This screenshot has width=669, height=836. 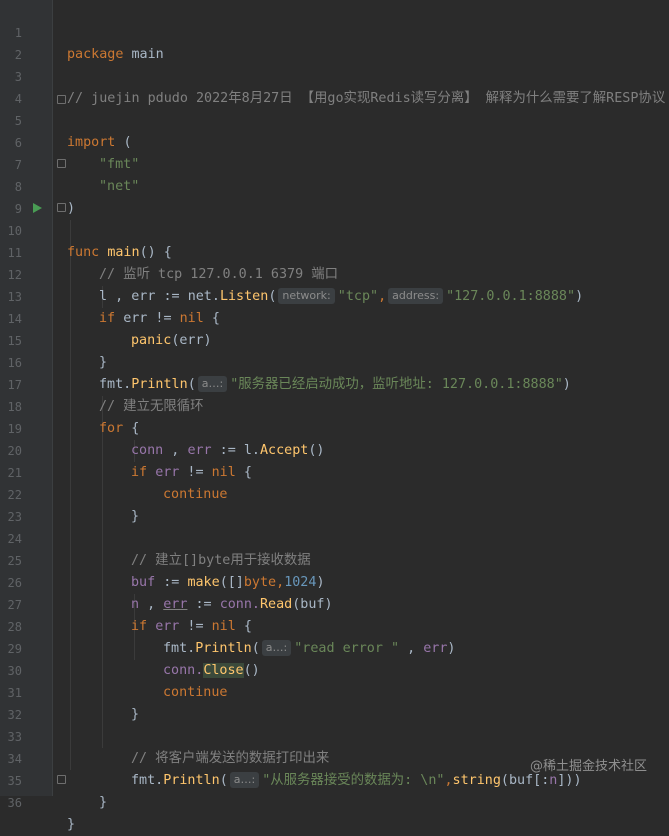 I want to click on code-line: 1 package main, so click(x=334, y=31).